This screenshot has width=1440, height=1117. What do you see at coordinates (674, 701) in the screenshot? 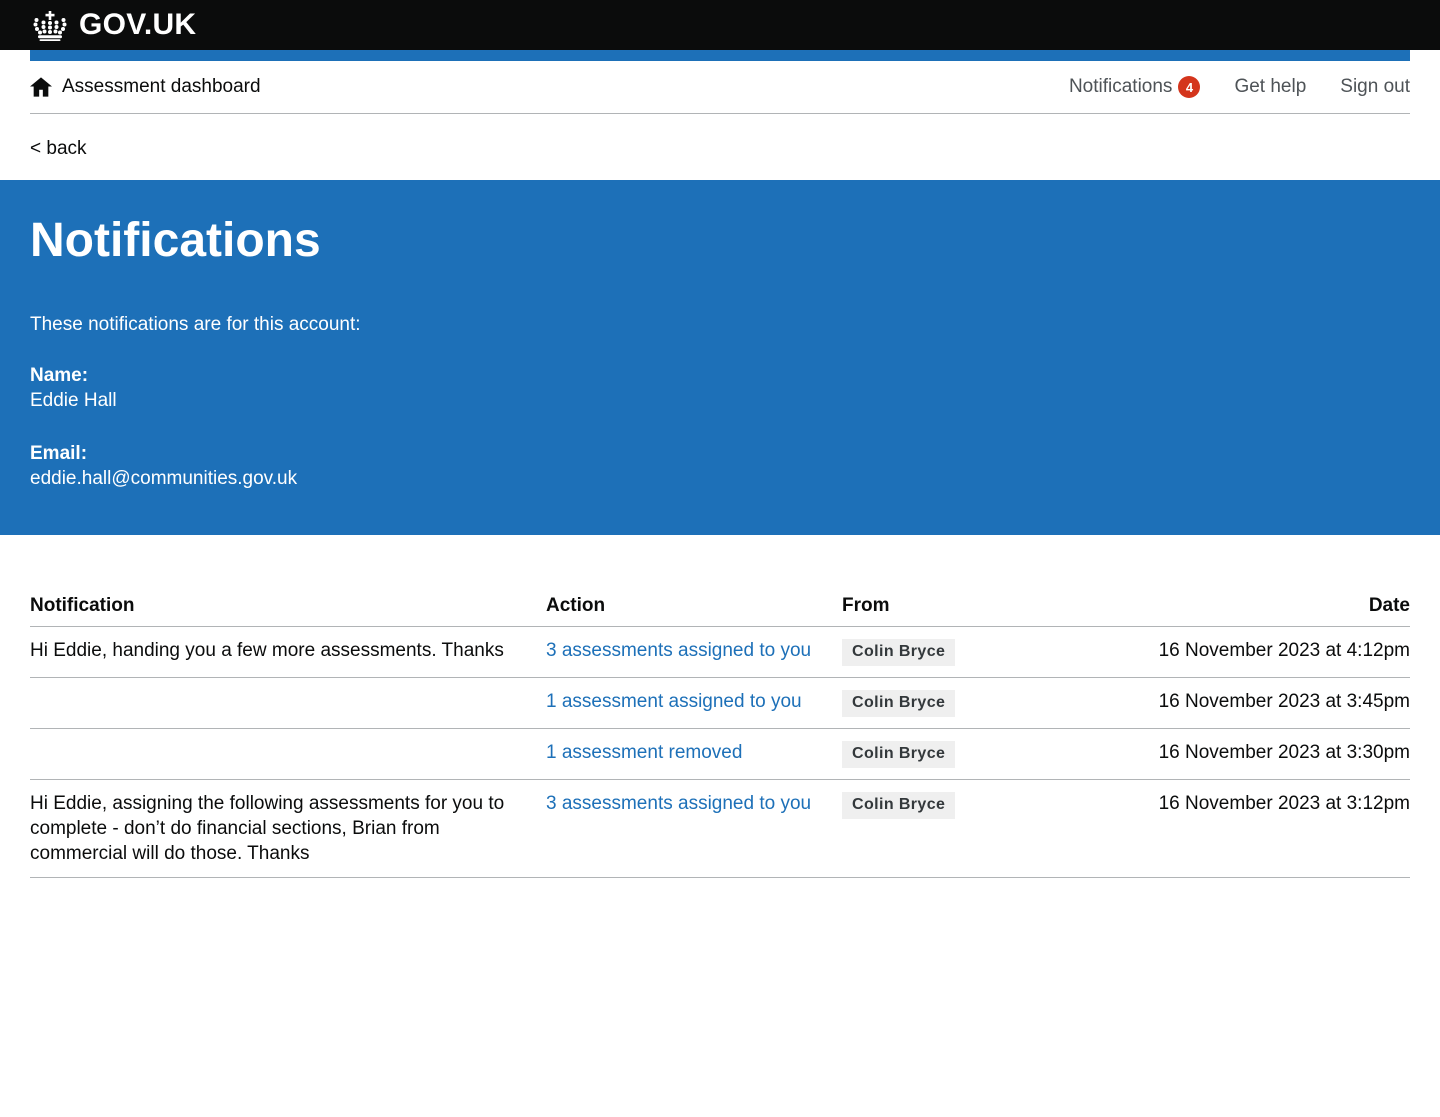
I see `action-link: 1 assessment assigned to you` at bounding box center [674, 701].